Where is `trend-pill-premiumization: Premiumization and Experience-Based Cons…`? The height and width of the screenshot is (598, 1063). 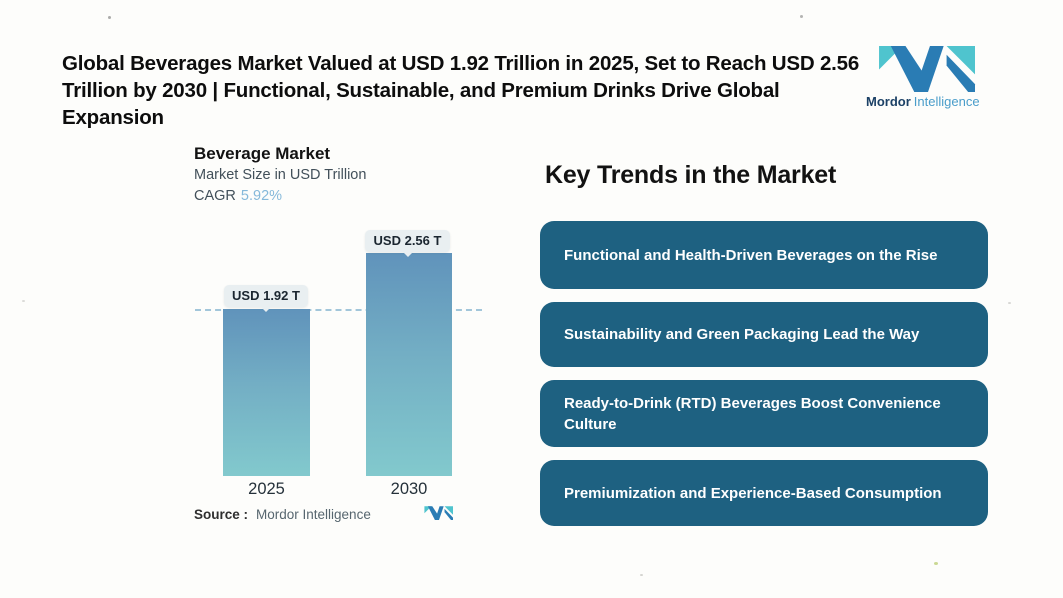
trend-pill-premiumization: Premiumization and Experience-Based Cons… is located at coordinates (764, 493).